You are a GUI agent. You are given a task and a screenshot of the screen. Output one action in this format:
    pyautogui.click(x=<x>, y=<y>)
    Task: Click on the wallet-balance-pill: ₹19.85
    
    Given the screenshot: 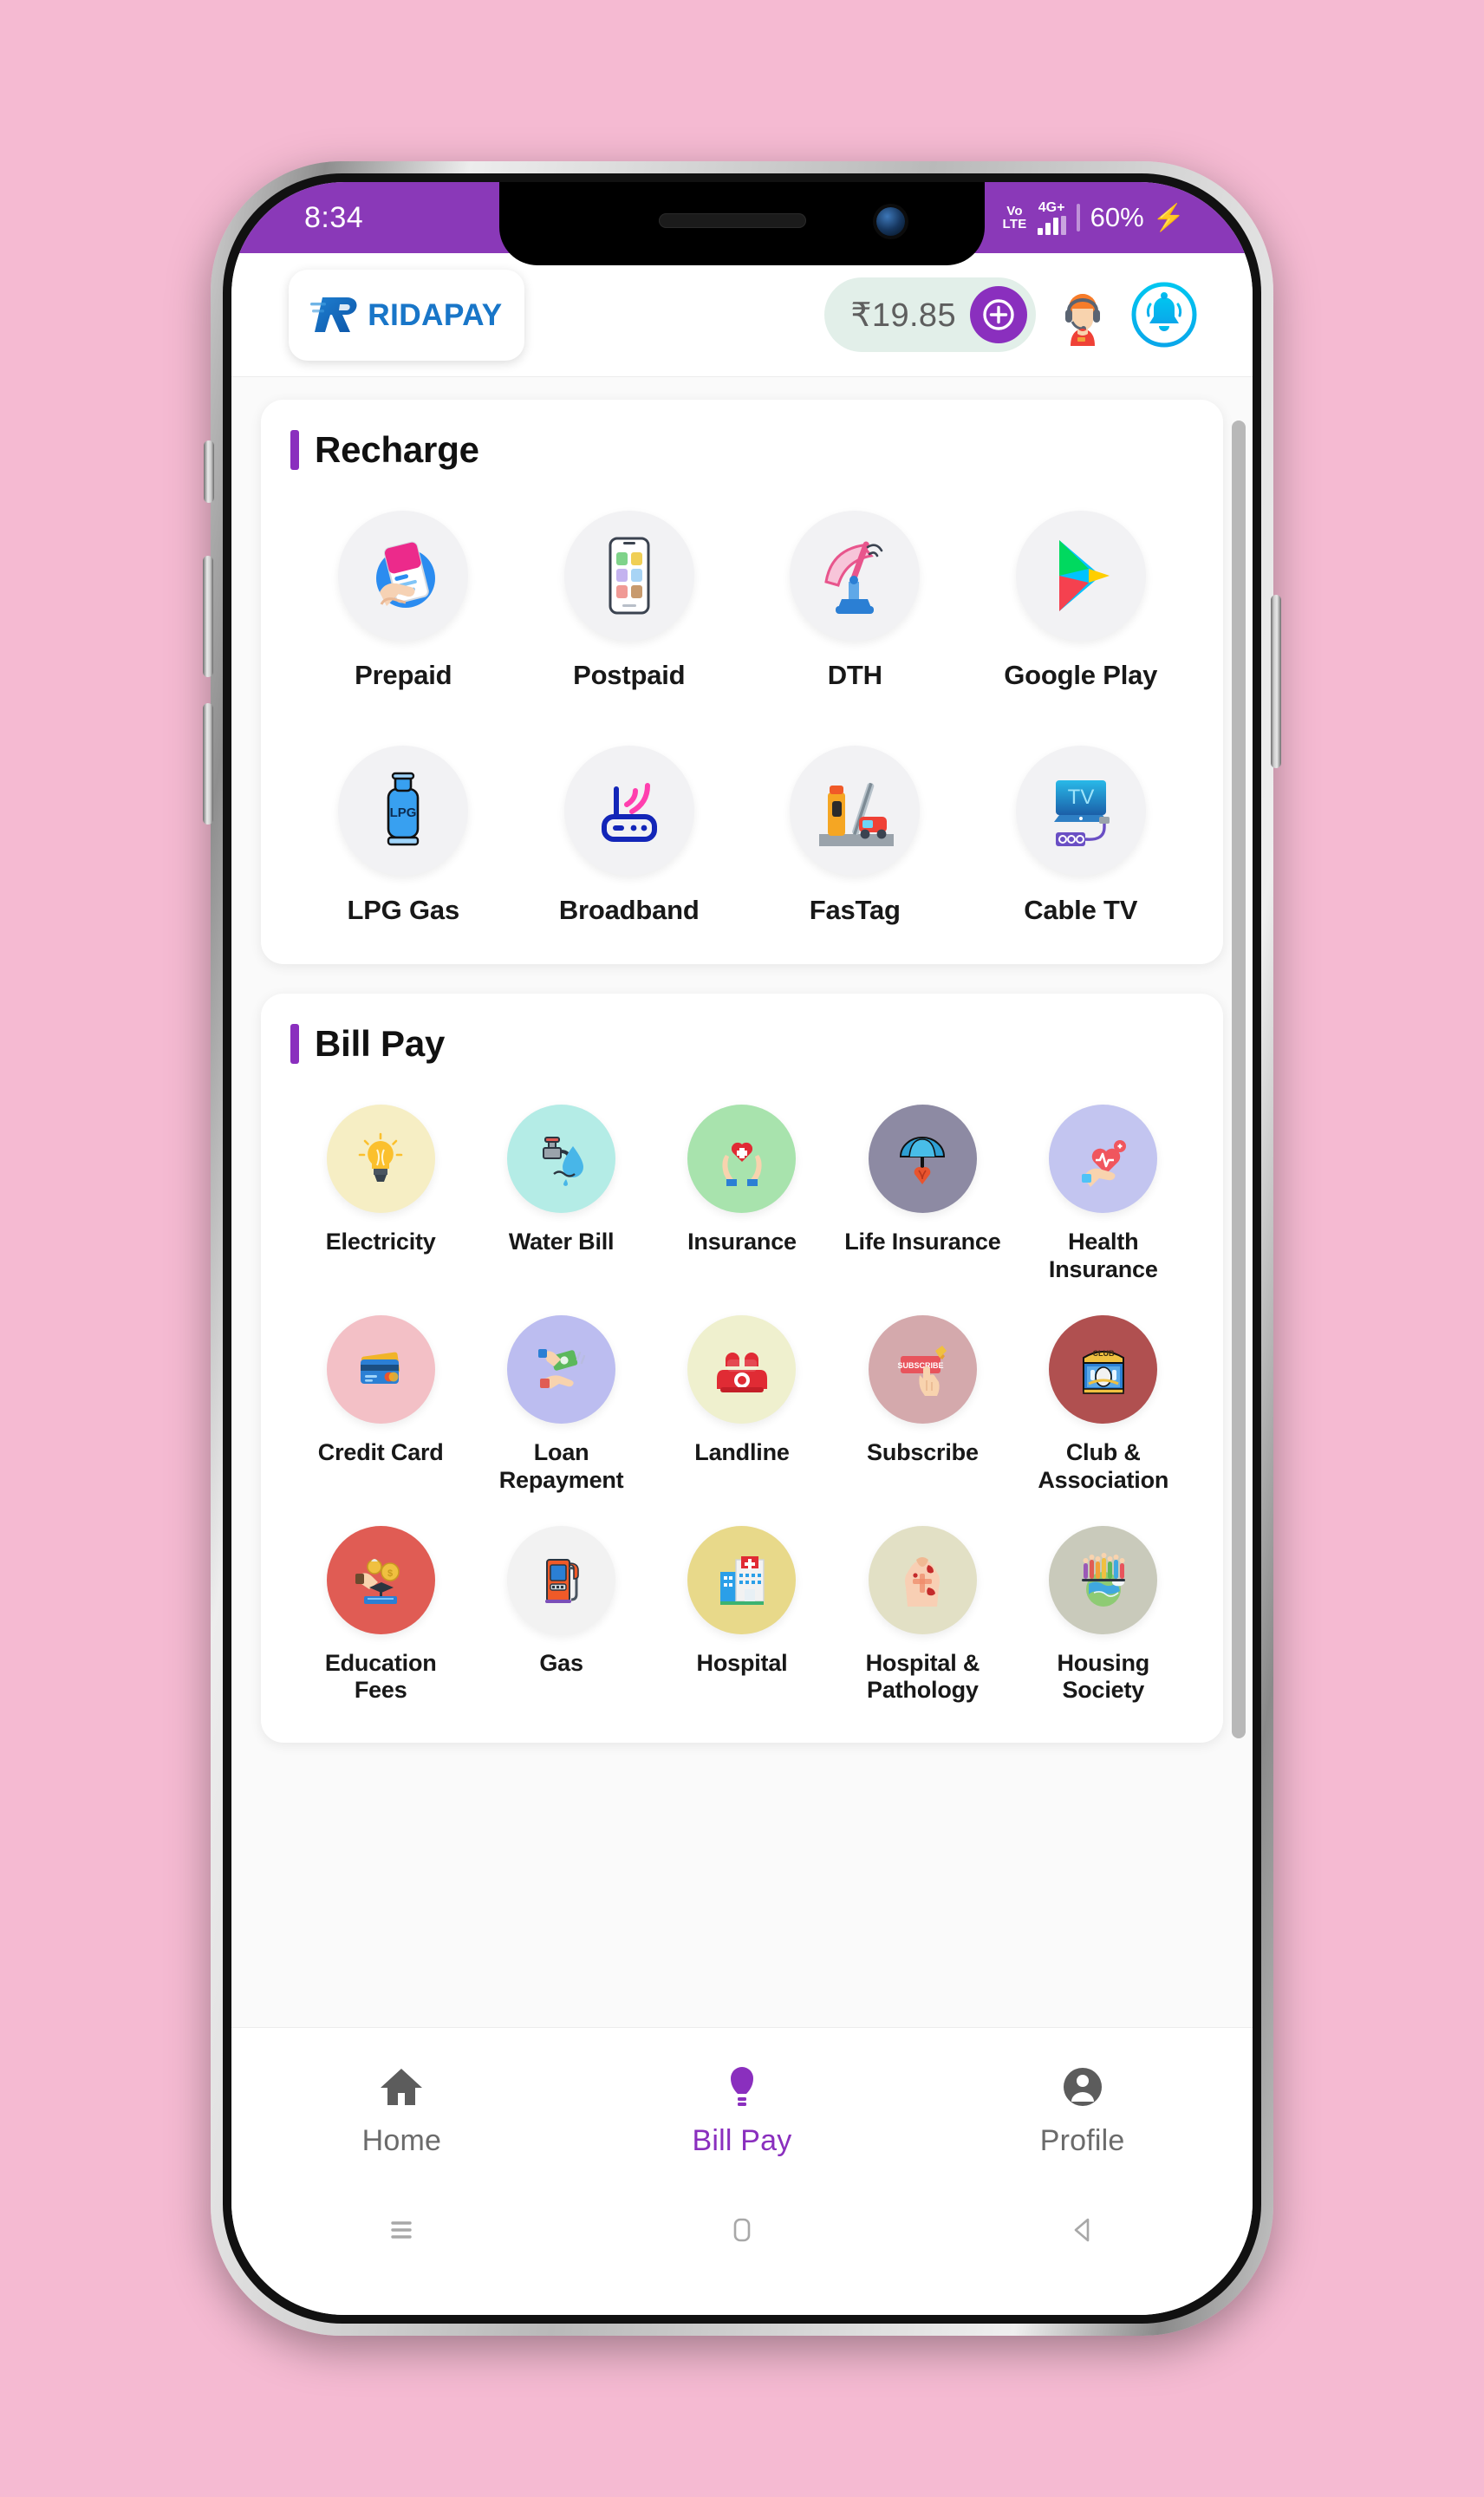 What is the action you would take?
    pyautogui.click(x=930, y=314)
    